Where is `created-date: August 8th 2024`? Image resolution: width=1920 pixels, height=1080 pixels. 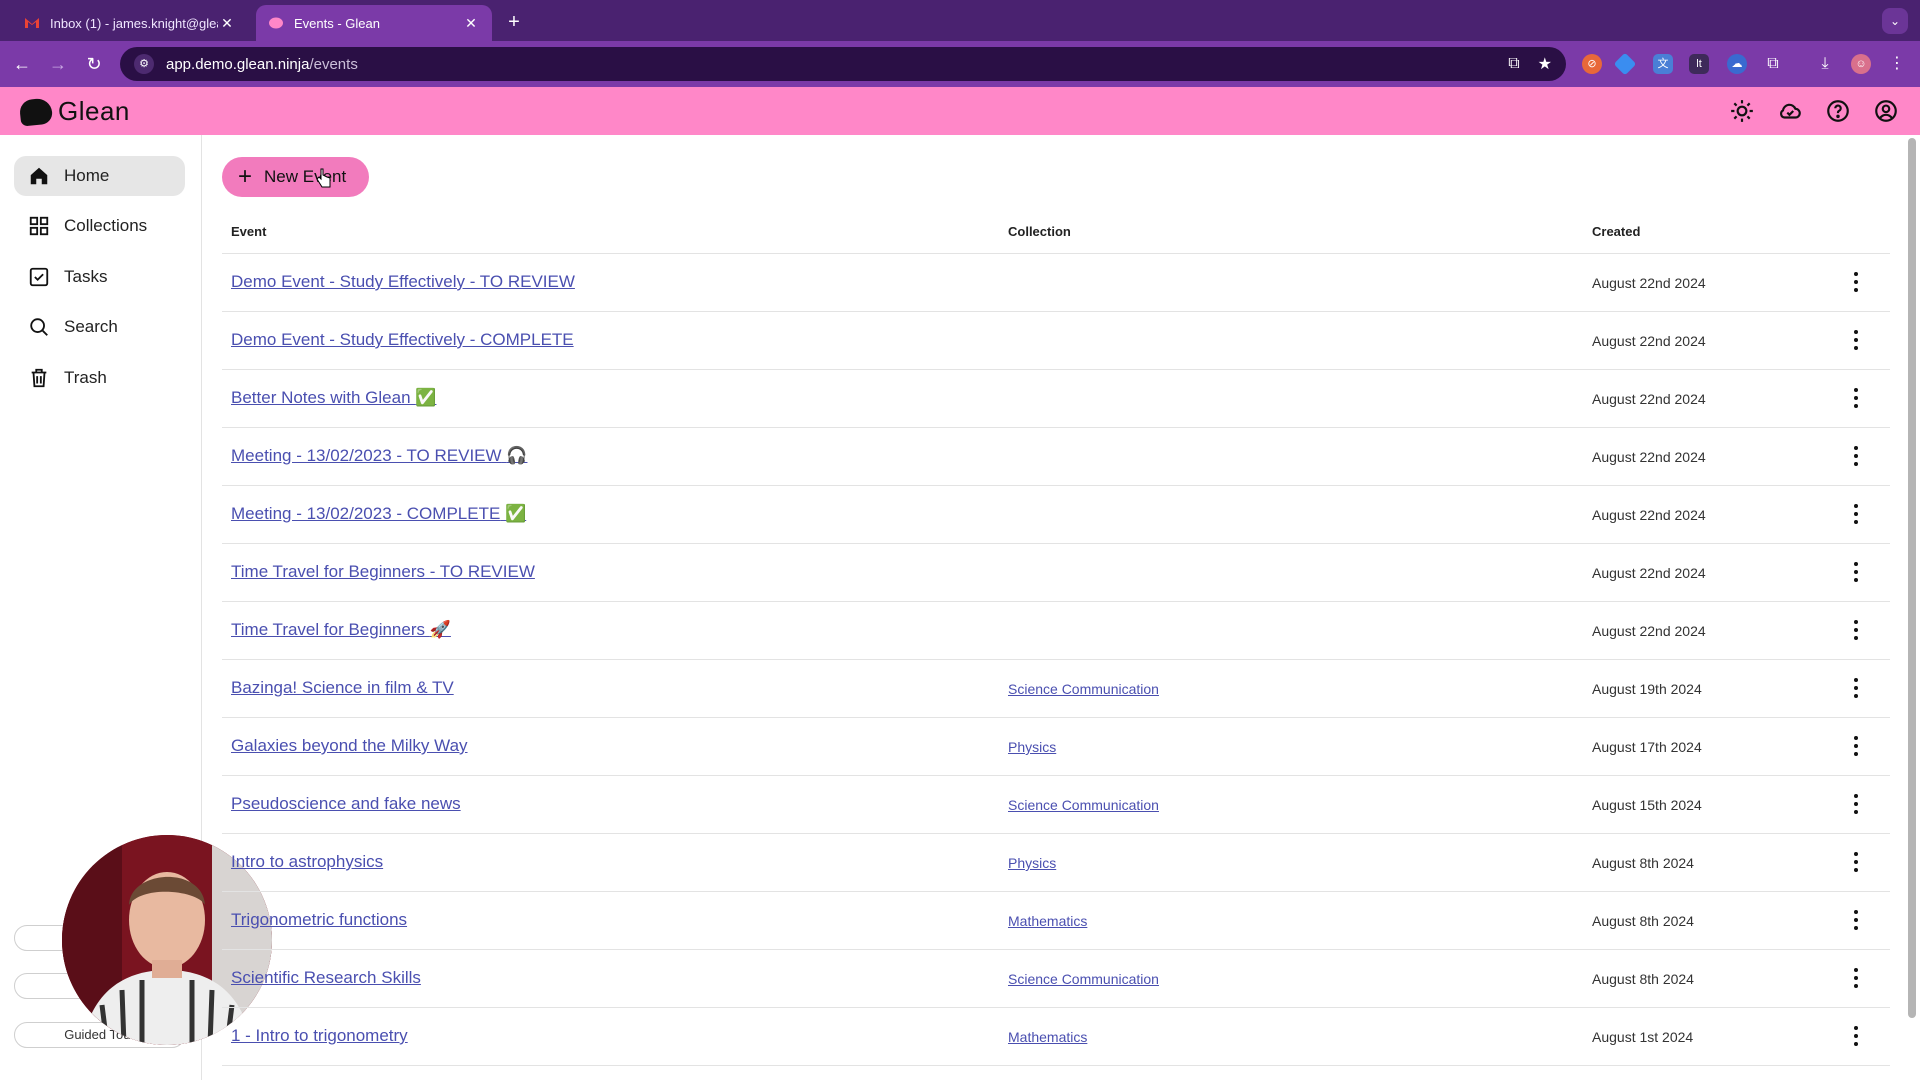
created-date: August 8th 2024 is located at coordinates (1643, 863).